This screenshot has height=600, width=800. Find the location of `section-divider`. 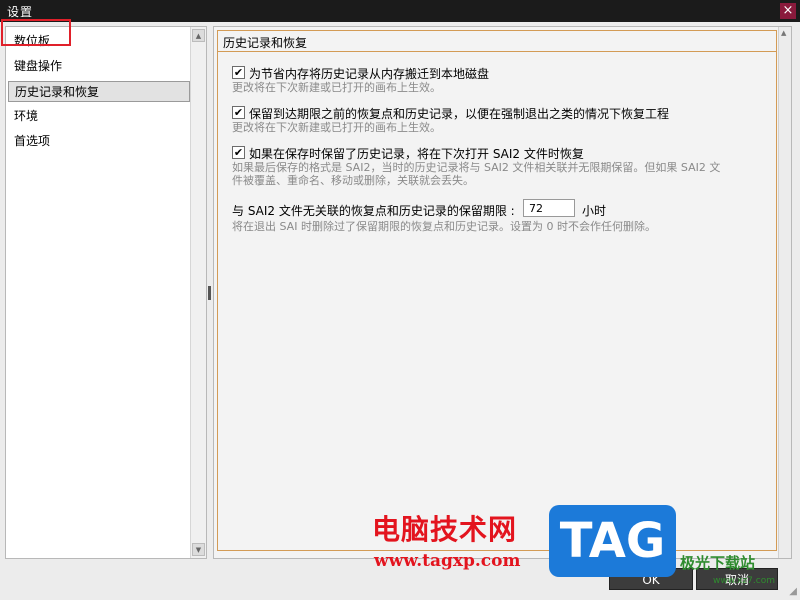

section-divider is located at coordinates (497, 51).